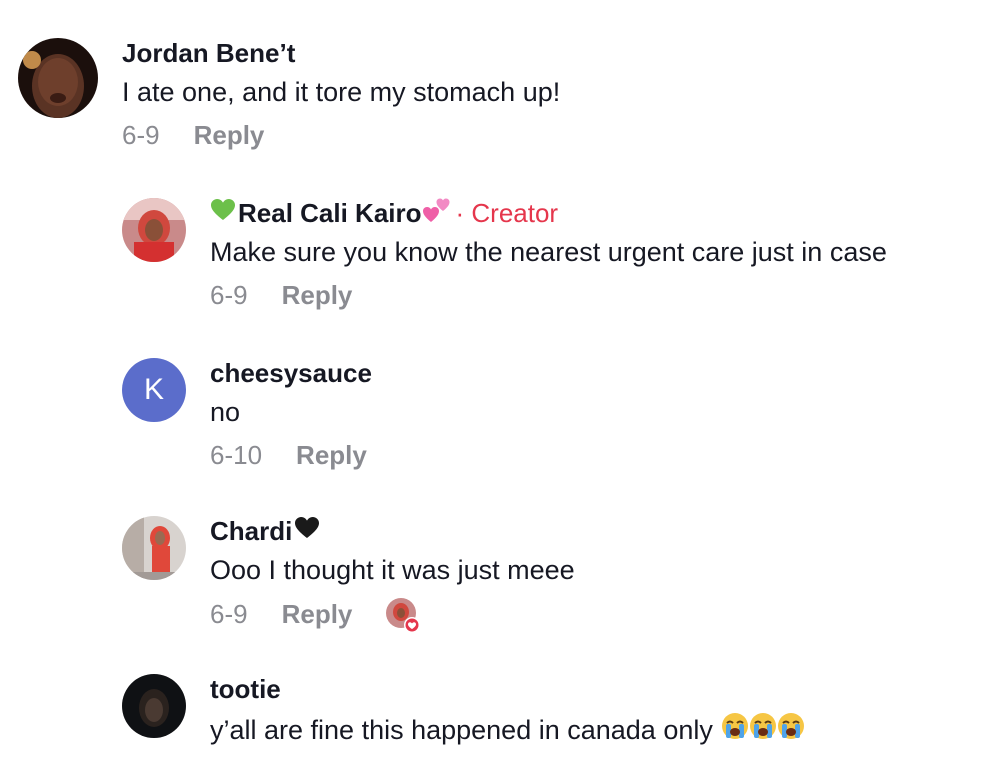 The width and height of the screenshot is (986, 762). Describe the element at coordinates (598, 689) in the screenshot. I see `username: tootie` at that location.